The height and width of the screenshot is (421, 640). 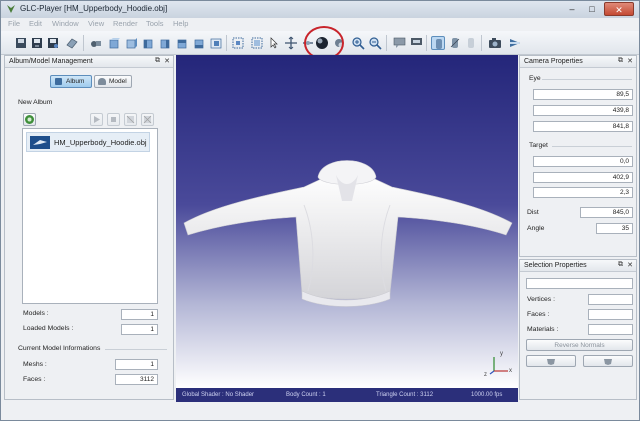 I want to click on menu-render: Render, so click(x=125, y=23).